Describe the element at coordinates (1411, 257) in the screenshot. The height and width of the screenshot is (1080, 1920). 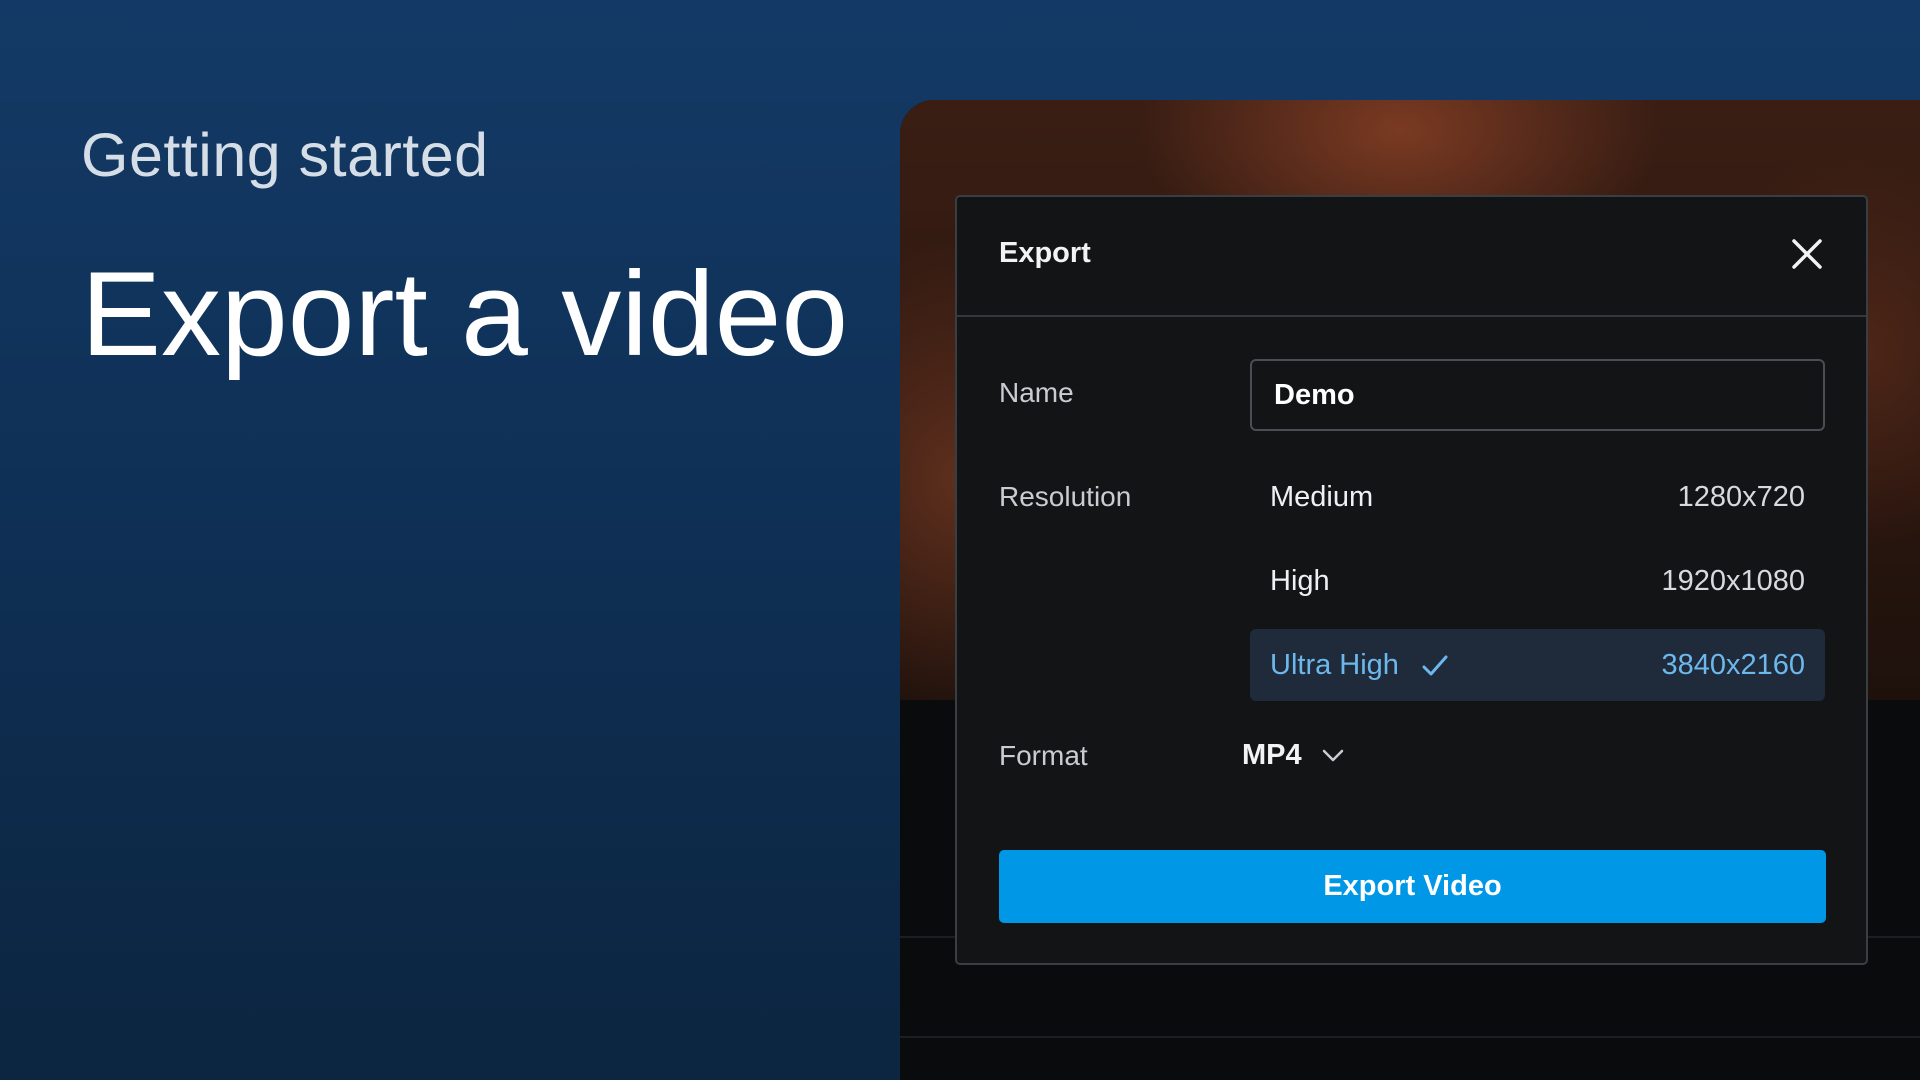
I see `dialog-header: Export` at that location.